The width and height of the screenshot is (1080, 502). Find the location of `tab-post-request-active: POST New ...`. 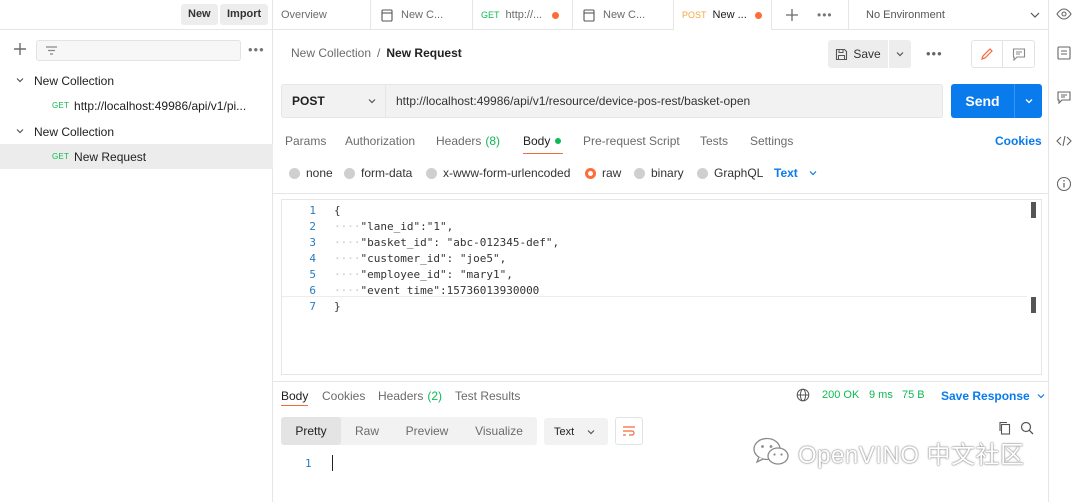

tab-post-request-active: POST New ... is located at coordinates (723, 15).